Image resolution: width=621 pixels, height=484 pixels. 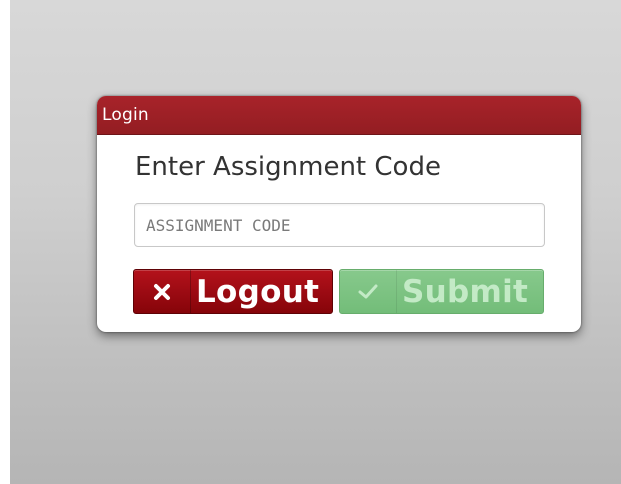 I want to click on submit-button: Submit, so click(x=441, y=291).